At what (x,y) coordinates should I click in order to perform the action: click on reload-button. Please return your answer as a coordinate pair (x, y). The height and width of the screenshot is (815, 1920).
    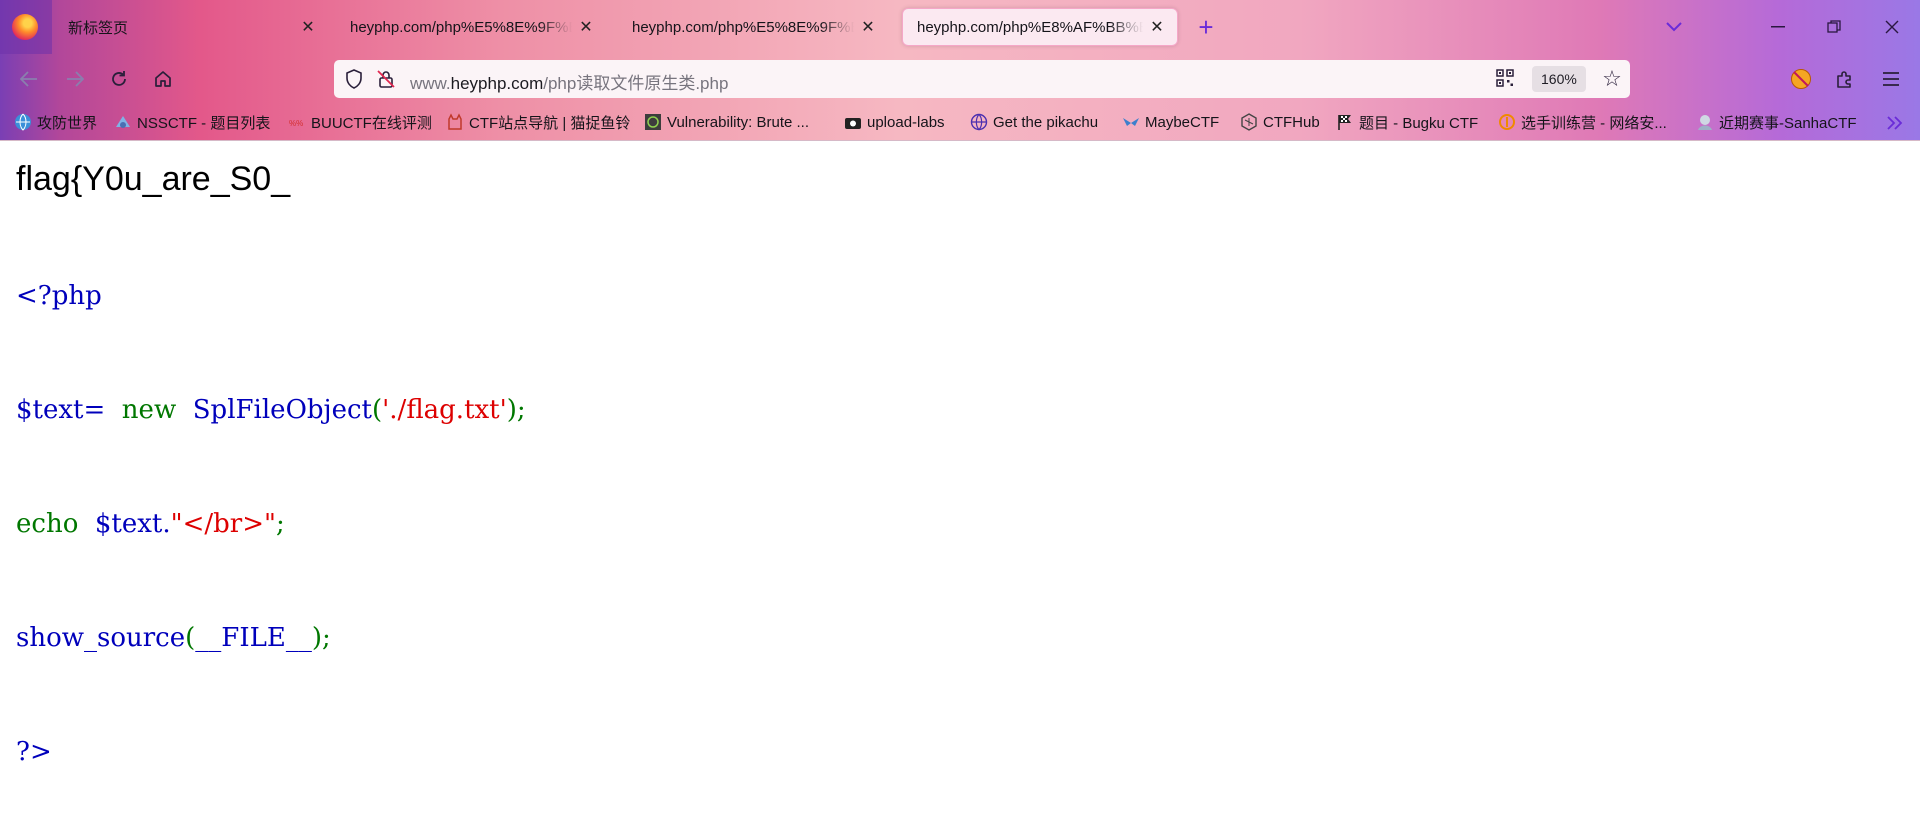
    Looking at the image, I should click on (119, 79).